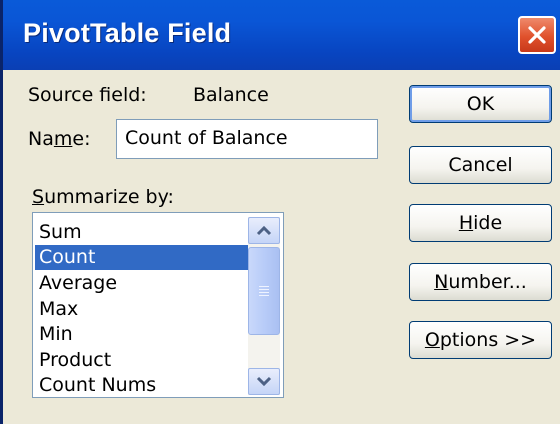 This screenshot has height=424, width=560. I want to click on close-button, so click(537, 35).